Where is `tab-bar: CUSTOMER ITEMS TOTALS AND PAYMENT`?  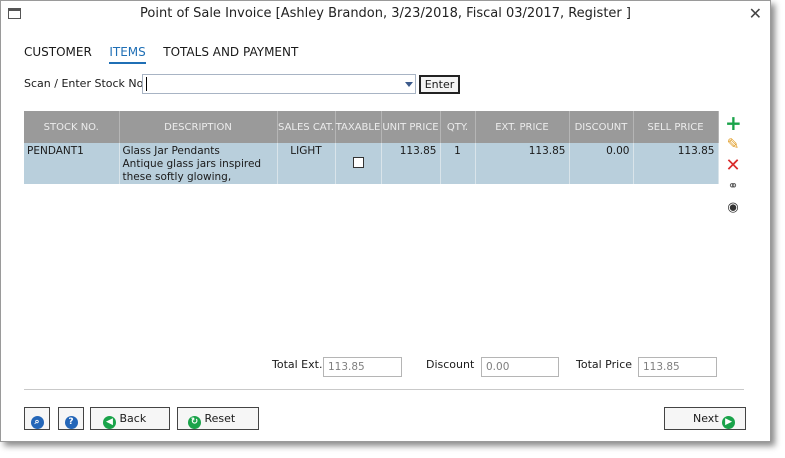
tab-bar: CUSTOMER ITEMS TOTALS AND PAYMENT is located at coordinates (168, 54).